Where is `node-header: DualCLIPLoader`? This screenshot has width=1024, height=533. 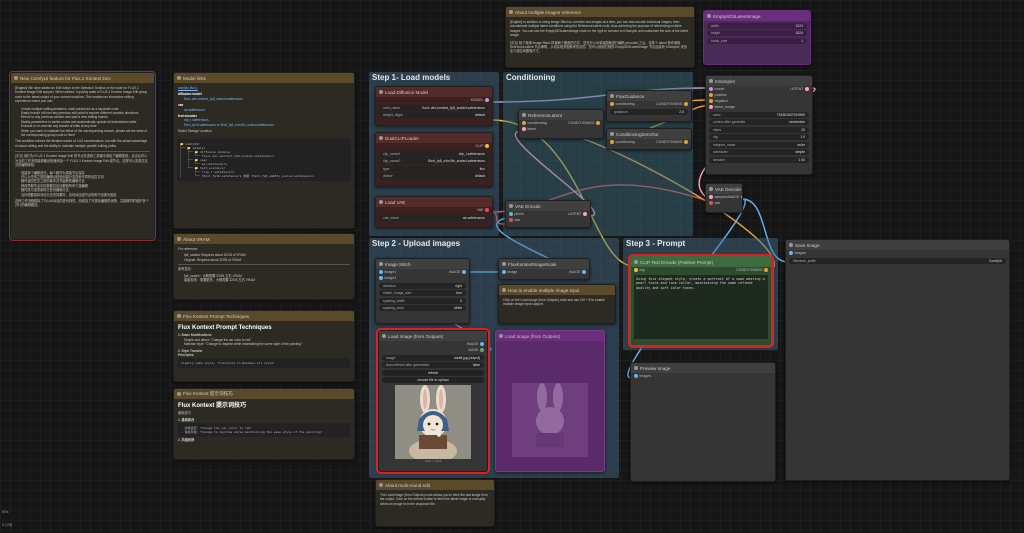
node-header: DualCLIPLoader is located at coordinates (434, 138).